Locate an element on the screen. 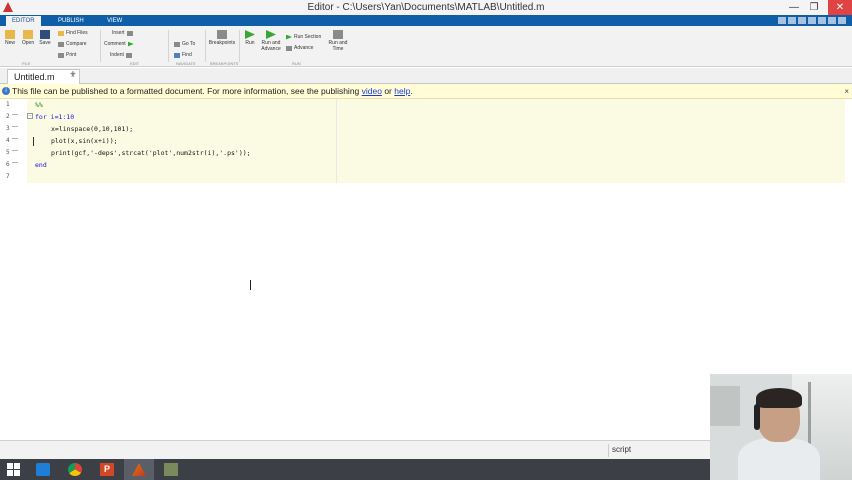 Image resolution: width=852 pixels, height=480 pixels. close-window-button: ✕ is located at coordinates (840, 7).